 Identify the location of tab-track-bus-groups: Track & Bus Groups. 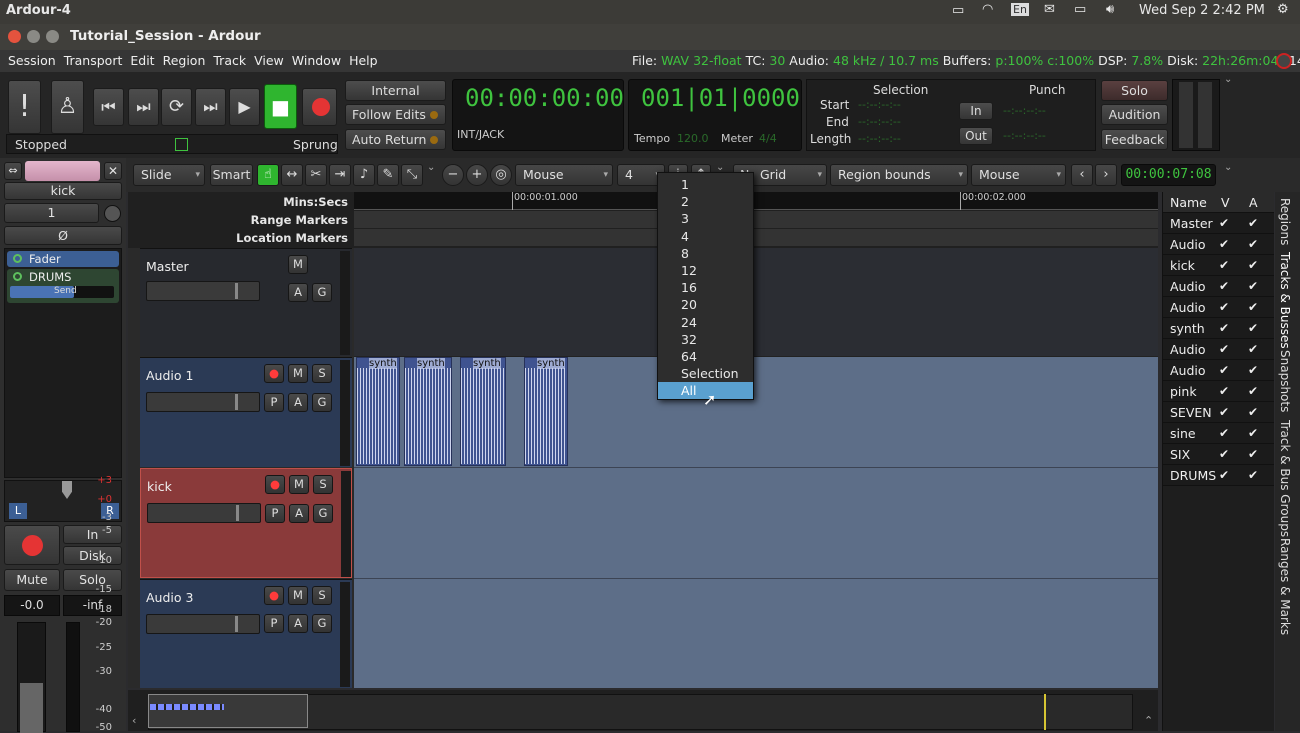
(1285, 478).